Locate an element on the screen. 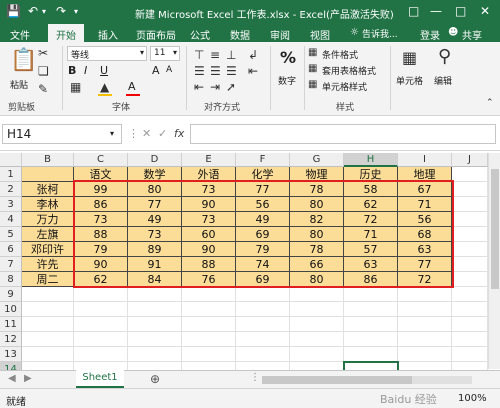  wrap-text-icon: ↲ is located at coordinates (253, 55).